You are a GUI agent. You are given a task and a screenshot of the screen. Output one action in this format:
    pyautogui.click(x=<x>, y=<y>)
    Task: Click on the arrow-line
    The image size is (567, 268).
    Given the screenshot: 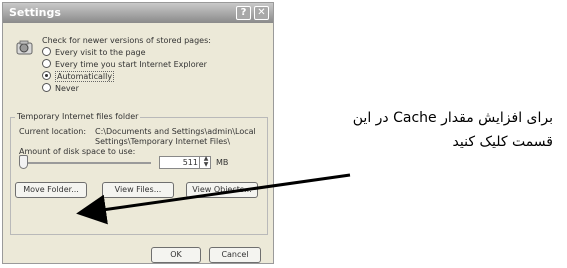 What is the action you would take?
    pyautogui.click(x=213, y=199)
    